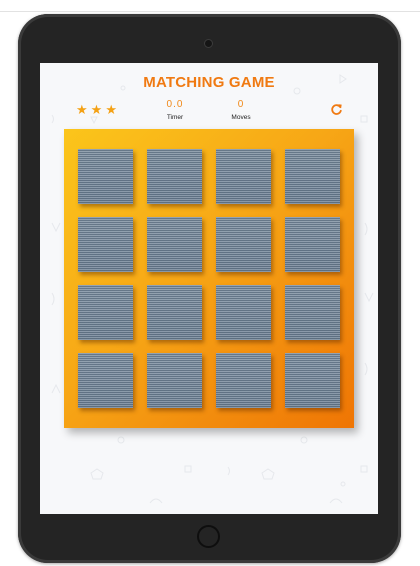 This screenshot has height=566, width=420. What do you see at coordinates (175, 104) in the screenshot?
I see `timer-value: 0.0` at bounding box center [175, 104].